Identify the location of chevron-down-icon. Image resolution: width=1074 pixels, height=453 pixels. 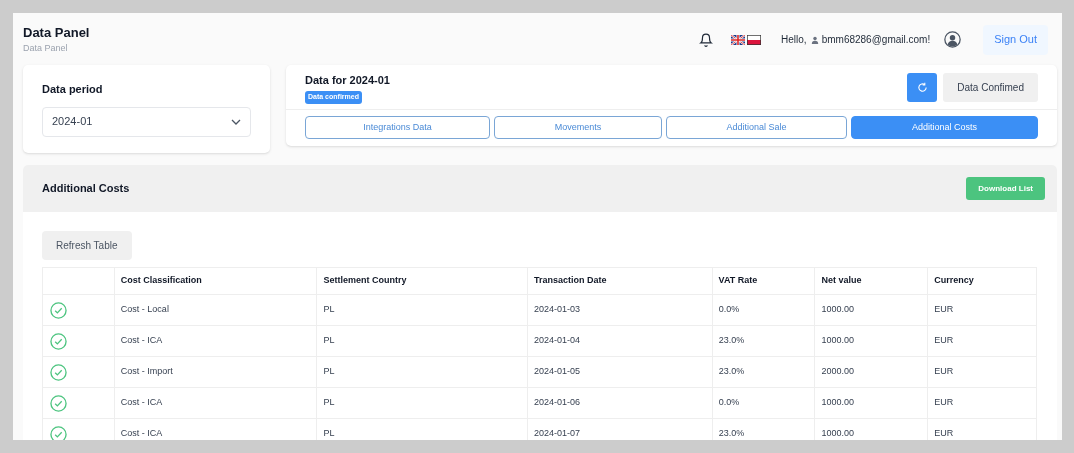
(236, 121).